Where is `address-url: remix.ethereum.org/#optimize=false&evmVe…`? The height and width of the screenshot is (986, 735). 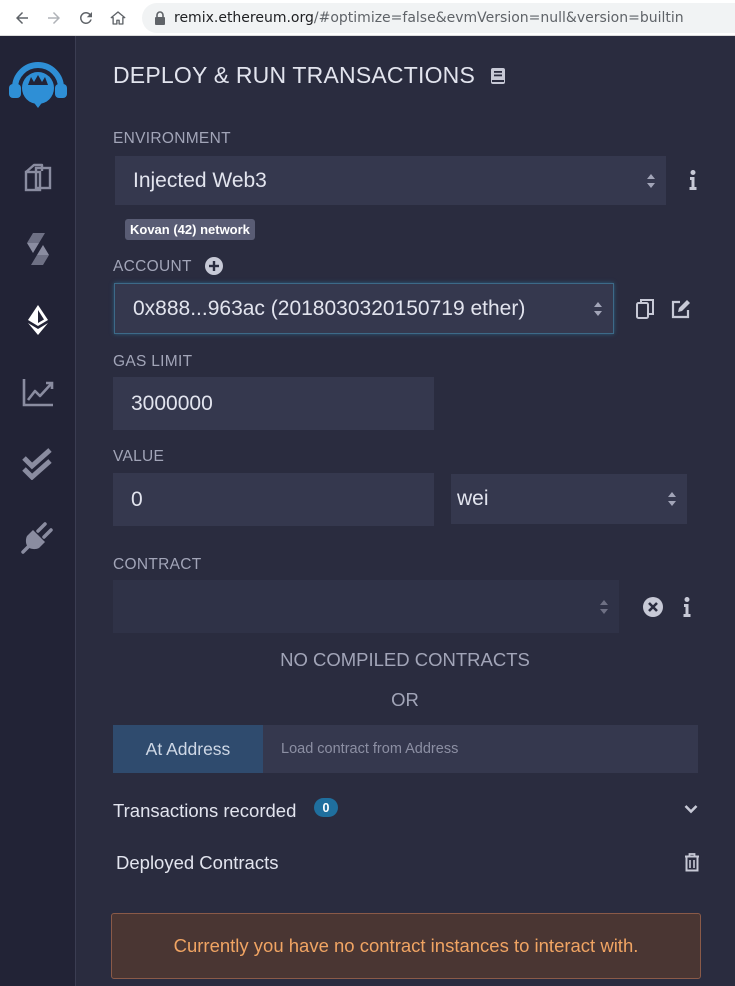
address-url: remix.ethereum.org/#optimize=false&evmVe… is located at coordinates (429, 18).